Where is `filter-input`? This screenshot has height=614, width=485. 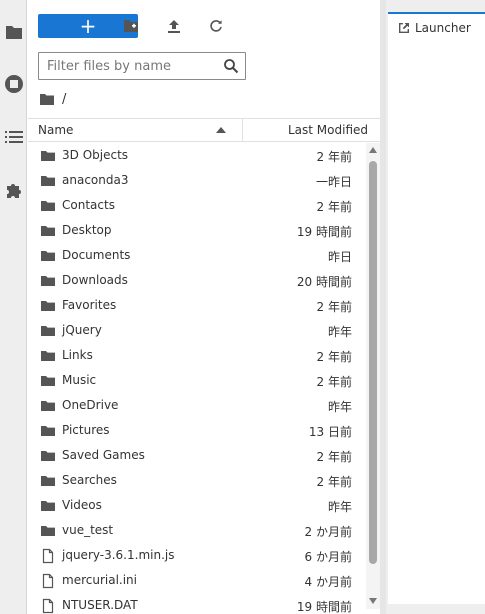
filter-input is located at coordinates (129, 66).